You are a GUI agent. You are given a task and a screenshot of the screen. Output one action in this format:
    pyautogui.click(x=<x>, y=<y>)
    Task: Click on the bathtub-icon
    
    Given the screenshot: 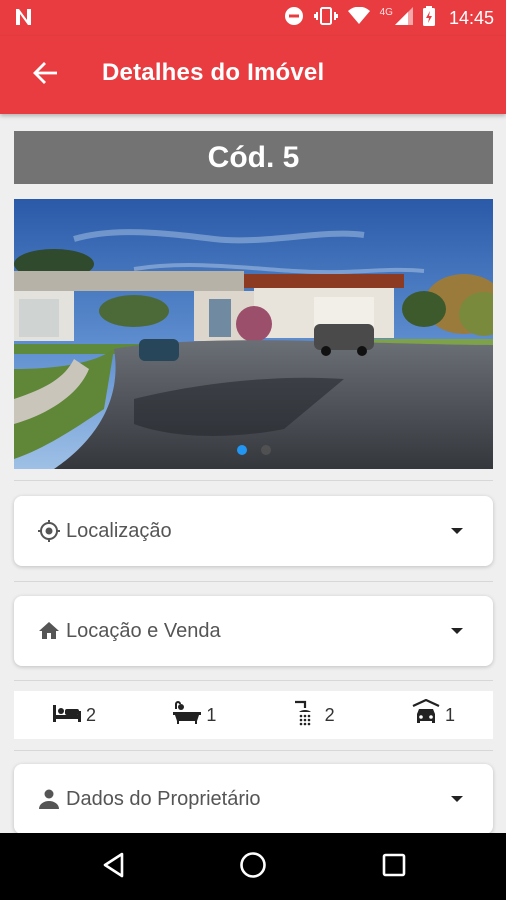 What is the action you would take?
    pyautogui.click(x=187, y=715)
    